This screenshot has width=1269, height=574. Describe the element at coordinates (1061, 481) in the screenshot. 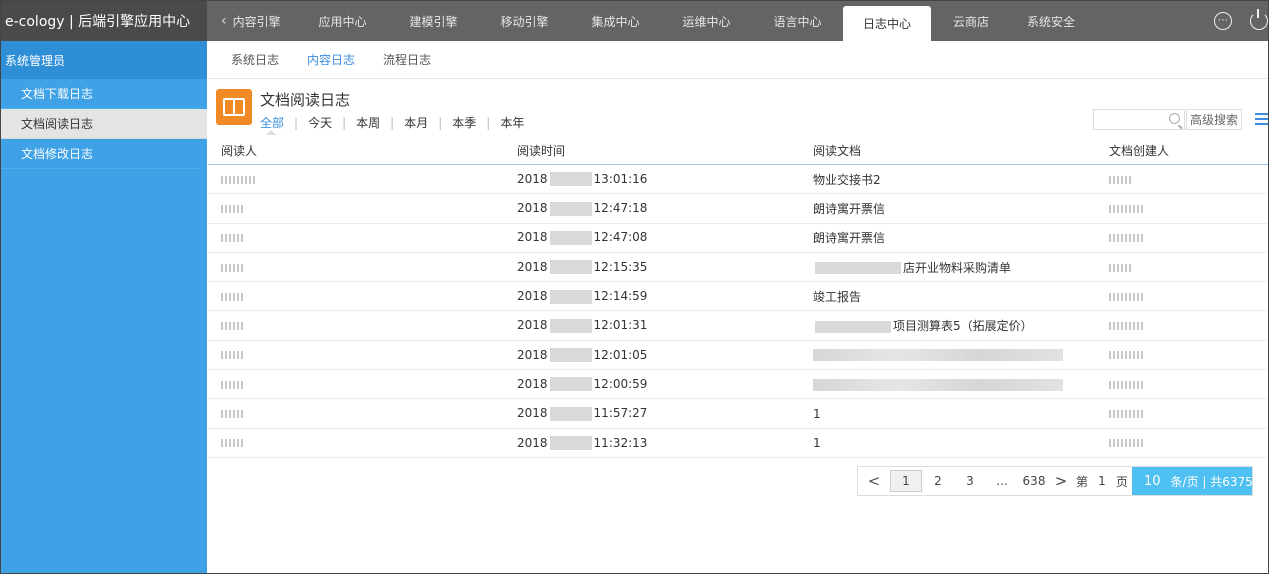

I see `next-page-button: >` at that location.